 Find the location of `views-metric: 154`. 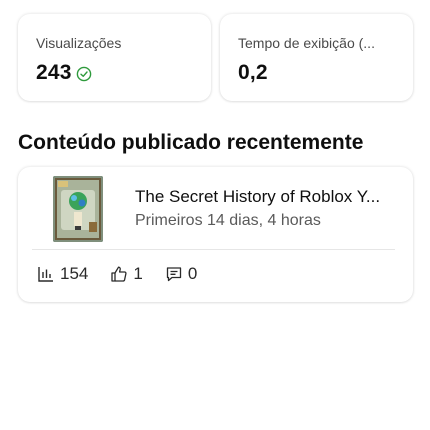

views-metric: 154 is located at coordinates (62, 274).